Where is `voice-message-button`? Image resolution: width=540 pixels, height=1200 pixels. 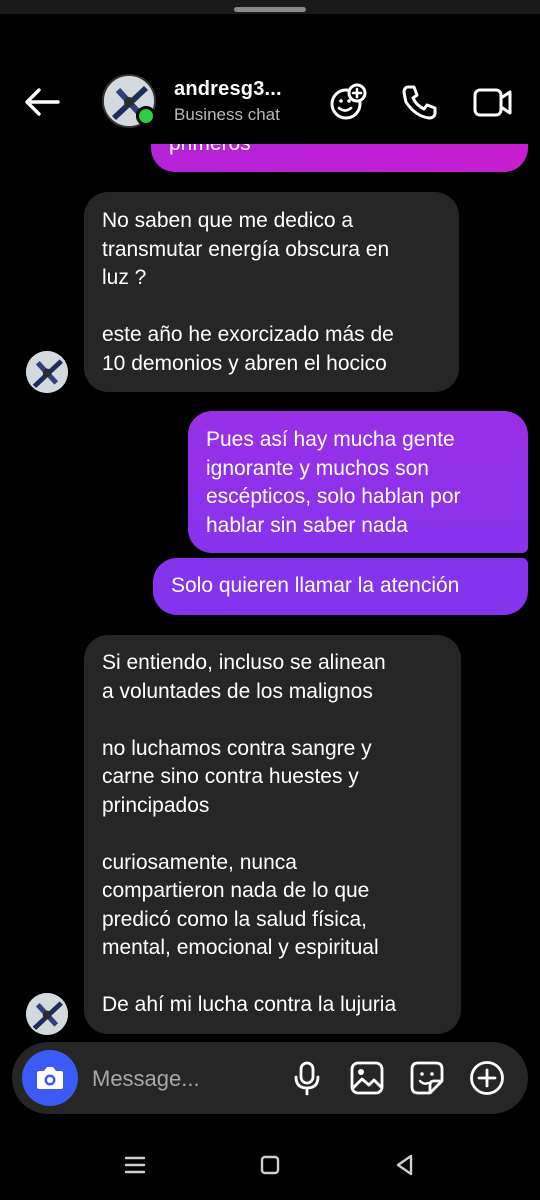 voice-message-button is located at coordinates (307, 1078).